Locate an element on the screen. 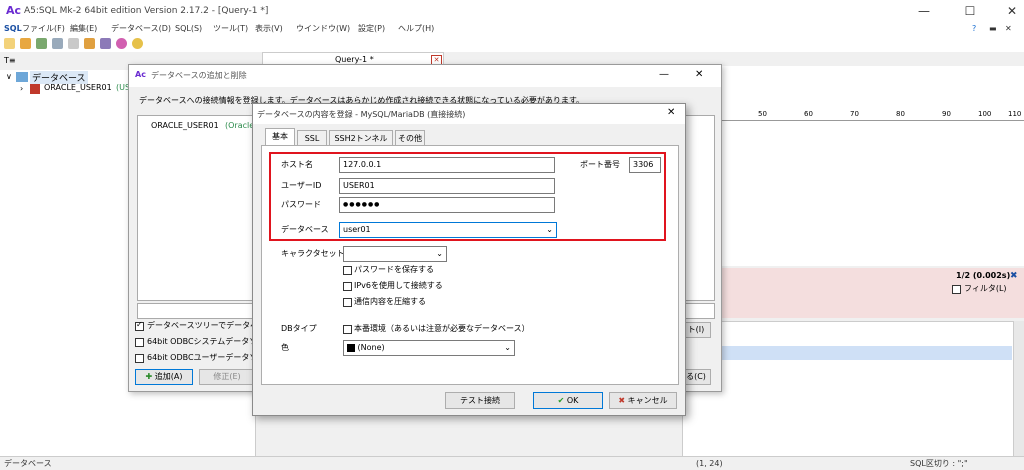 The image size is (1024, 470). color-select: (None) ⌄ is located at coordinates (429, 348).